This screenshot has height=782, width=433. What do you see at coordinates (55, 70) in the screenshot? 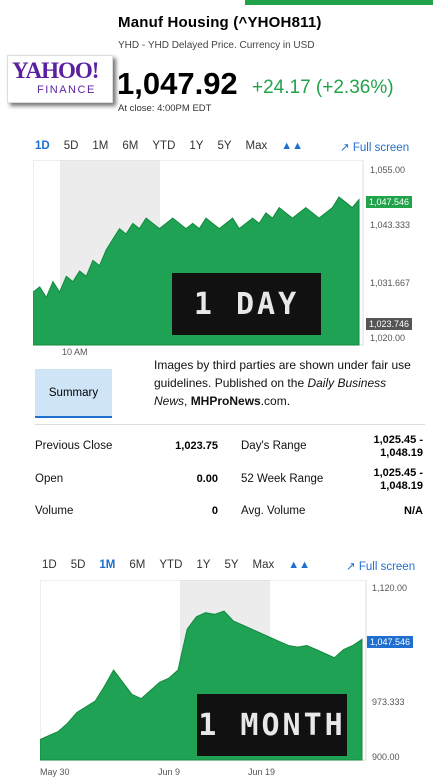
I see `logo-wordmark: YAHOO!` at bounding box center [55, 70].